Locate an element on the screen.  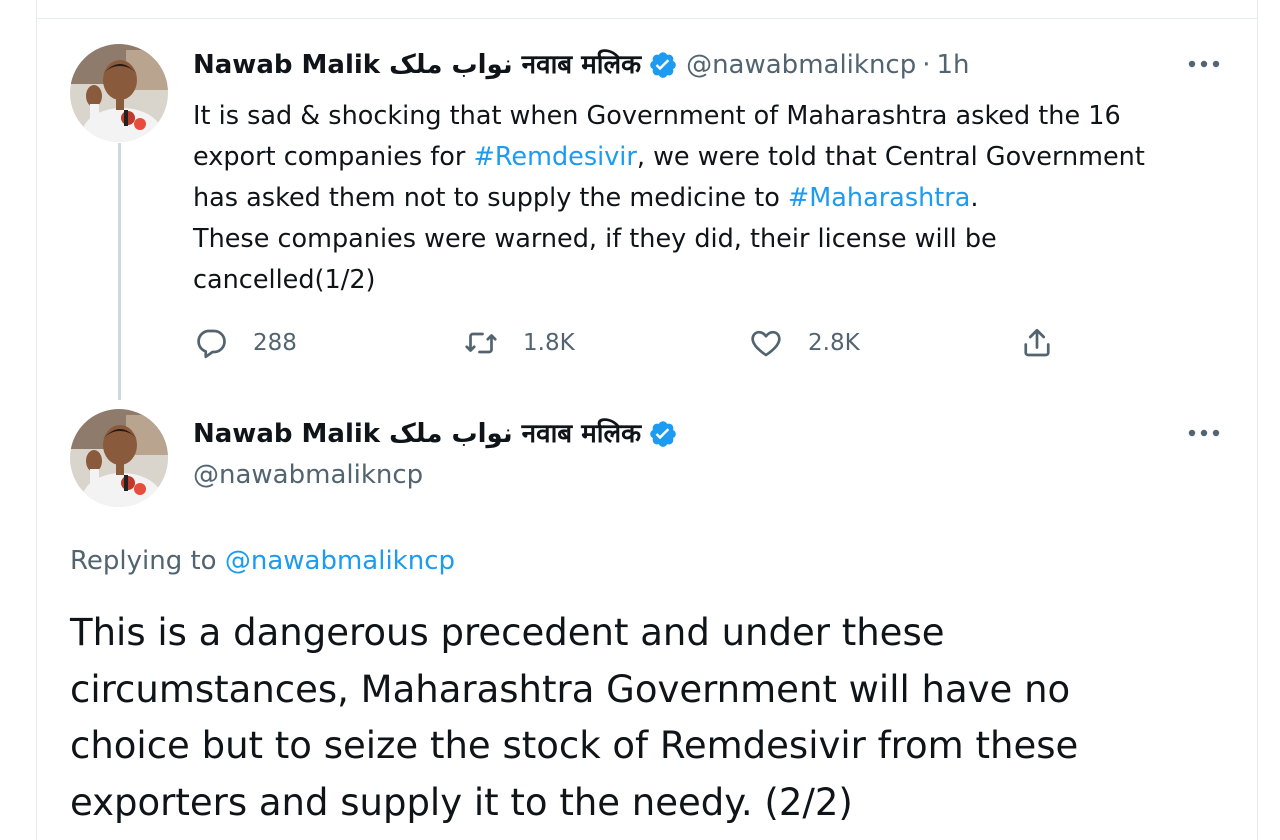
tweet-author-row: Nawab Malik نواب ملک नवाब मलिक is located at coordinates (439, 434).